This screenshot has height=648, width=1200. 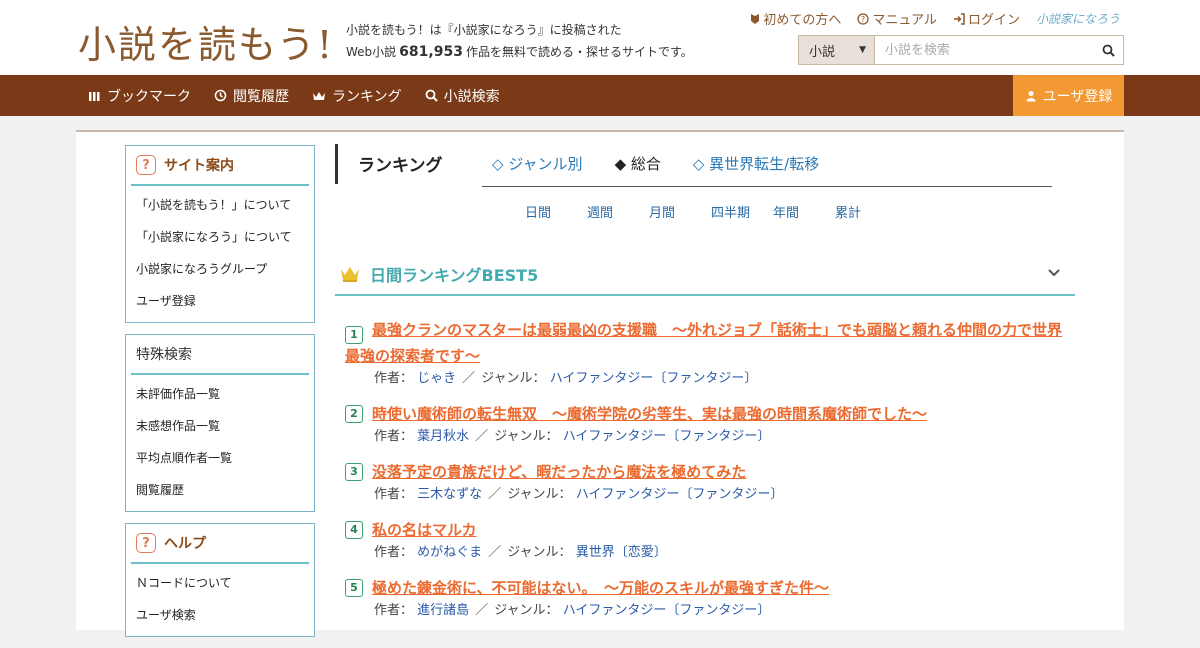 What do you see at coordinates (1054, 273) in the screenshot?
I see `chevron-down-icon` at bounding box center [1054, 273].